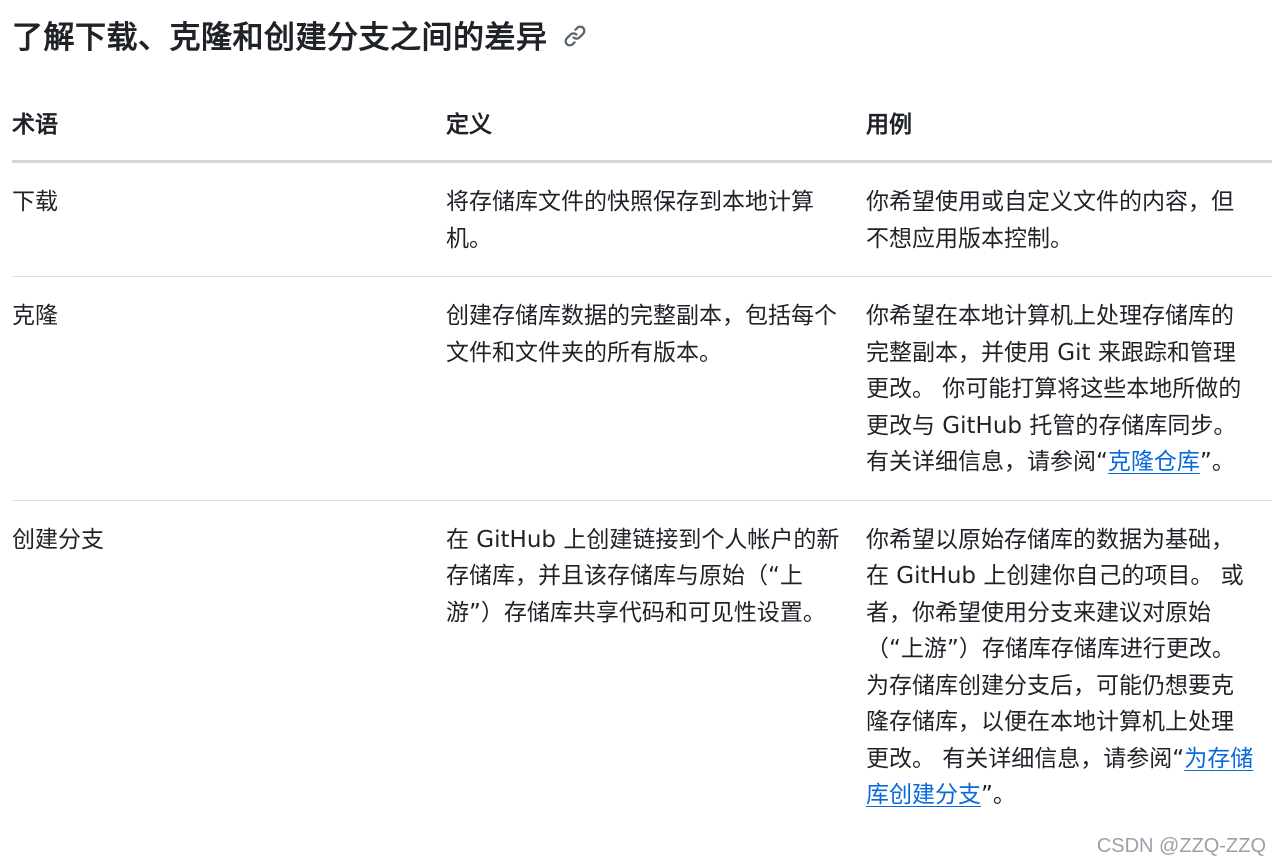 The width and height of the screenshot is (1274, 864). I want to click on table-header-row: 术语 定义 用例, so click(642, 125).